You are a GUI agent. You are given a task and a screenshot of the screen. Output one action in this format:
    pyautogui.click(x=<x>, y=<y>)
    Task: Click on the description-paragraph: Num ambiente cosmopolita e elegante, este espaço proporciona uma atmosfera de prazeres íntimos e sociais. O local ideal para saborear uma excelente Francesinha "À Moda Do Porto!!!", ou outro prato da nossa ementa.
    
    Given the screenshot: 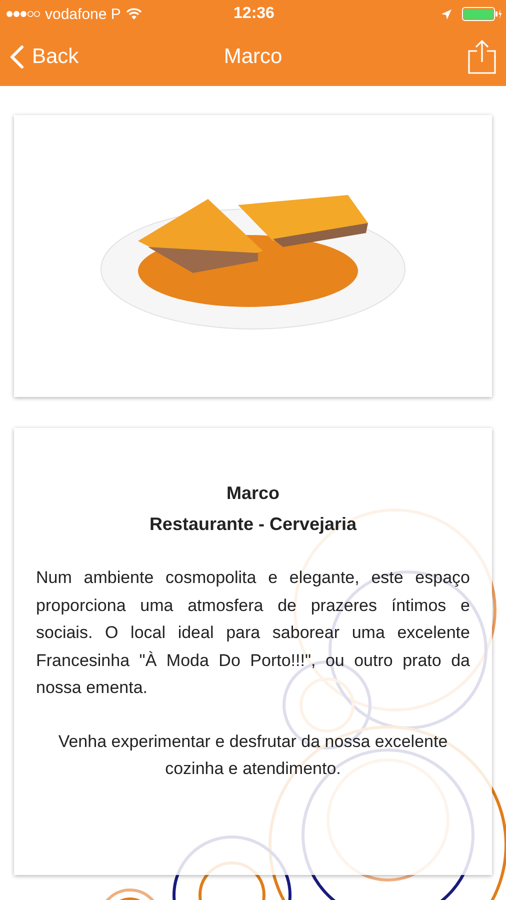 What is the action you would take?
    pyautogui.click(x=253, y=633)
    